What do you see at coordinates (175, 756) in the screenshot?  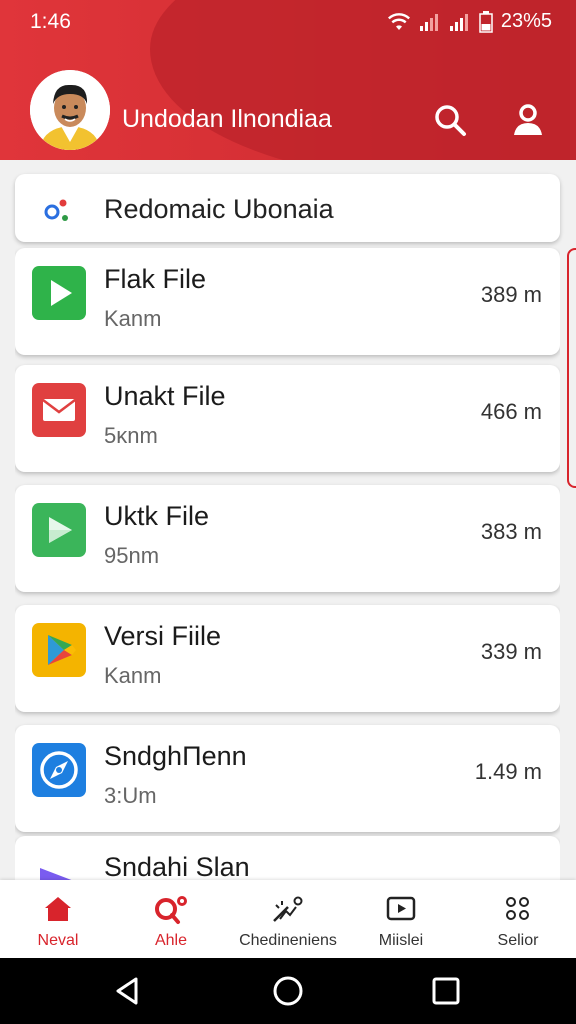 I see `file-name: SndghΠenn` at bounding box center [175, 756].